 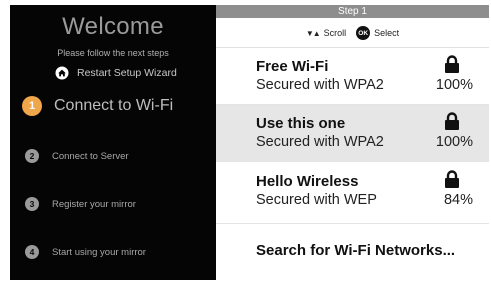 I want to click on network-name: Use this one, so click(x=301, y=123).